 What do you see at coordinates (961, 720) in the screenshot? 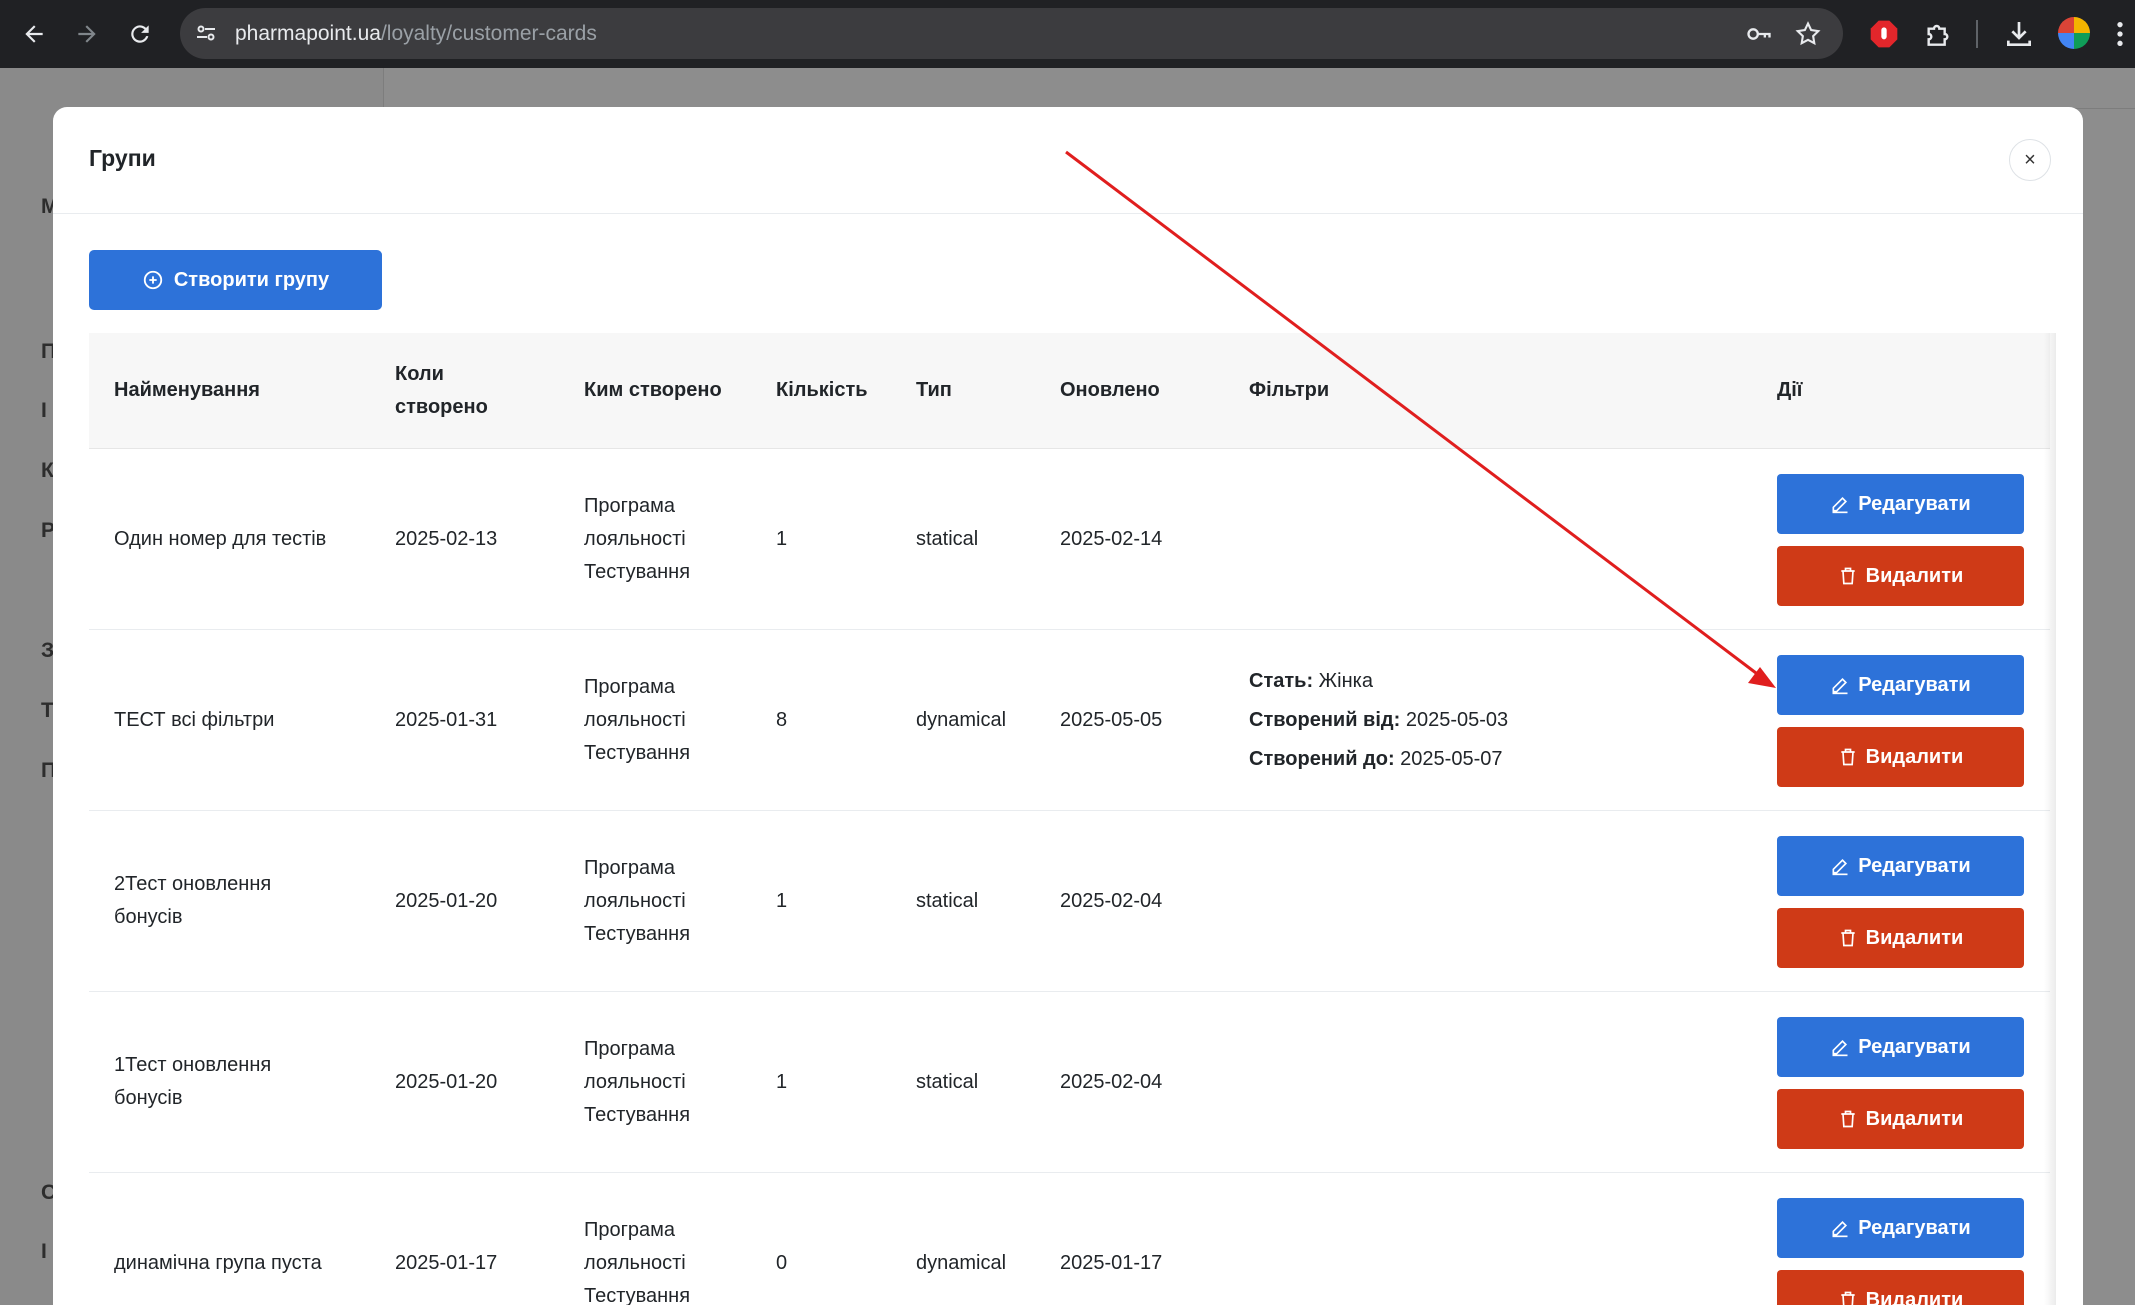
I see `cell-type: dynamical` at bounding box center [961, 720].